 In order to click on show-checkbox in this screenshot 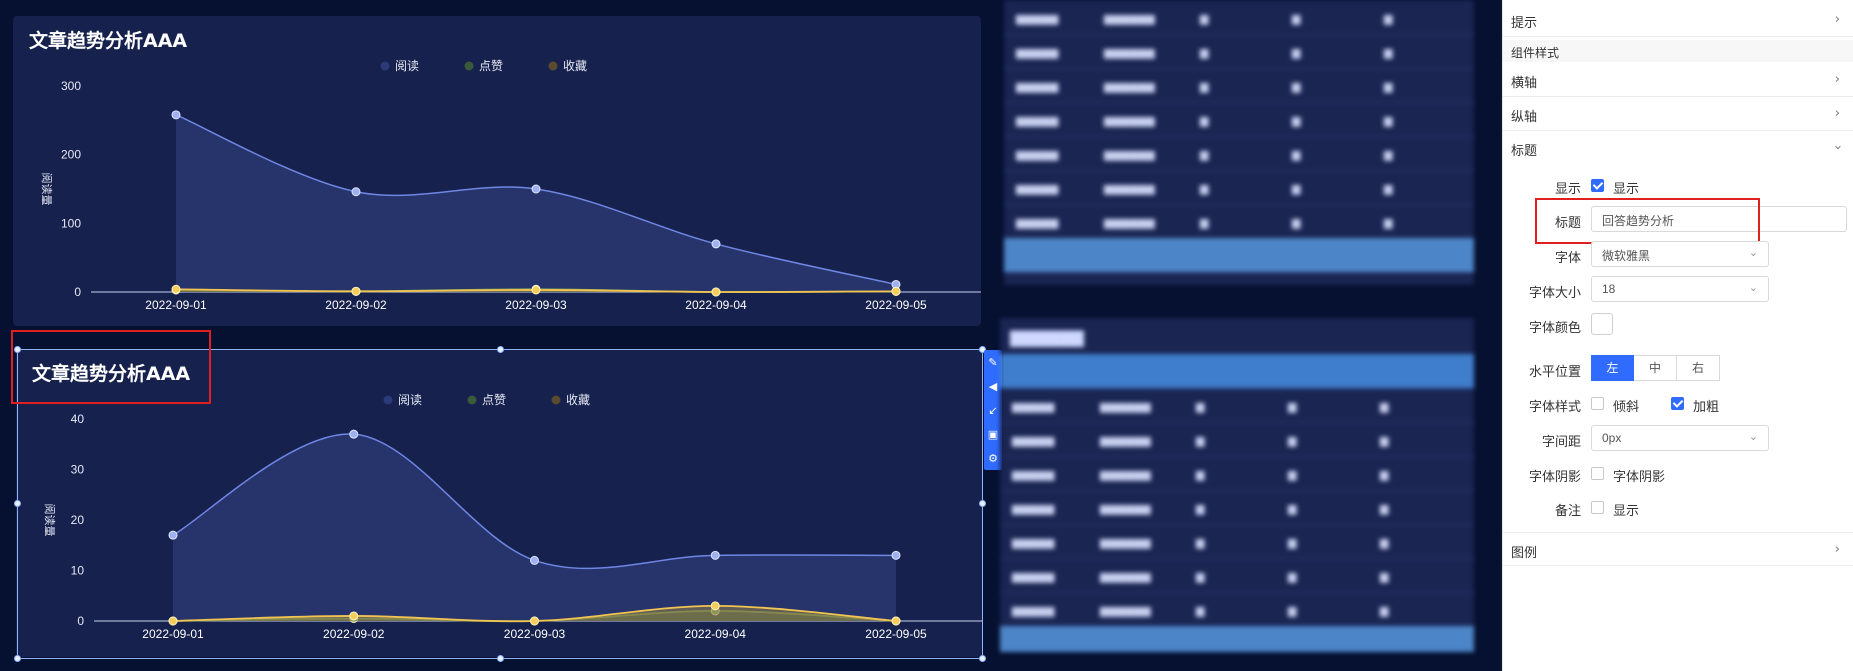, I will do `click(1597, 185)`.